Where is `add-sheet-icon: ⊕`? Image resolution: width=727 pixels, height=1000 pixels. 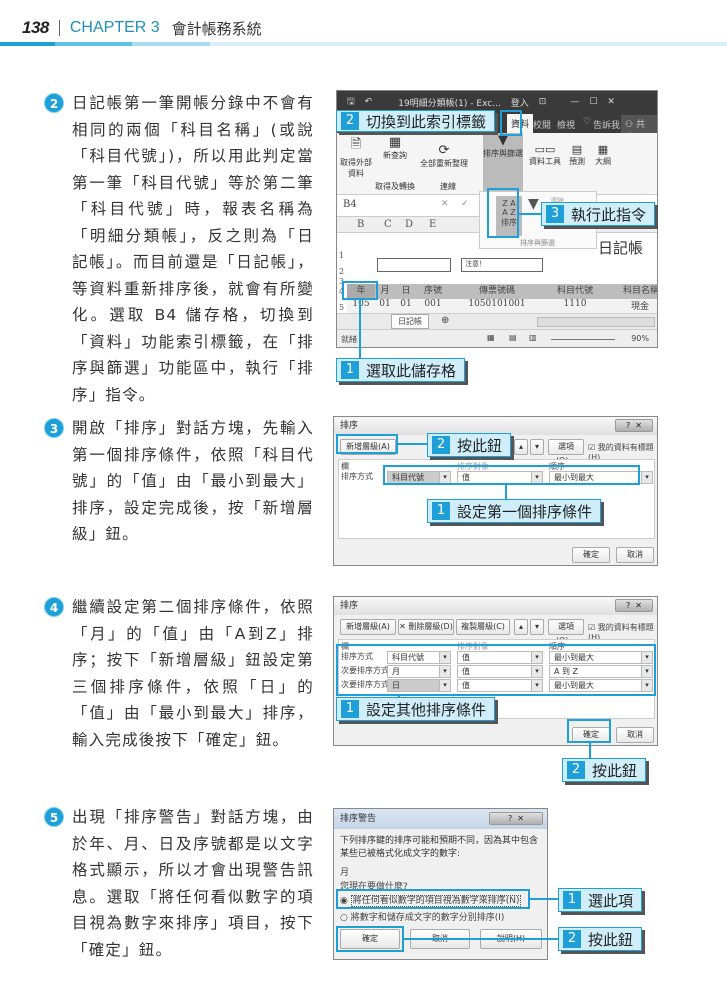
add-sheet-icon: ⊕ is located at coordinates (445, 320).